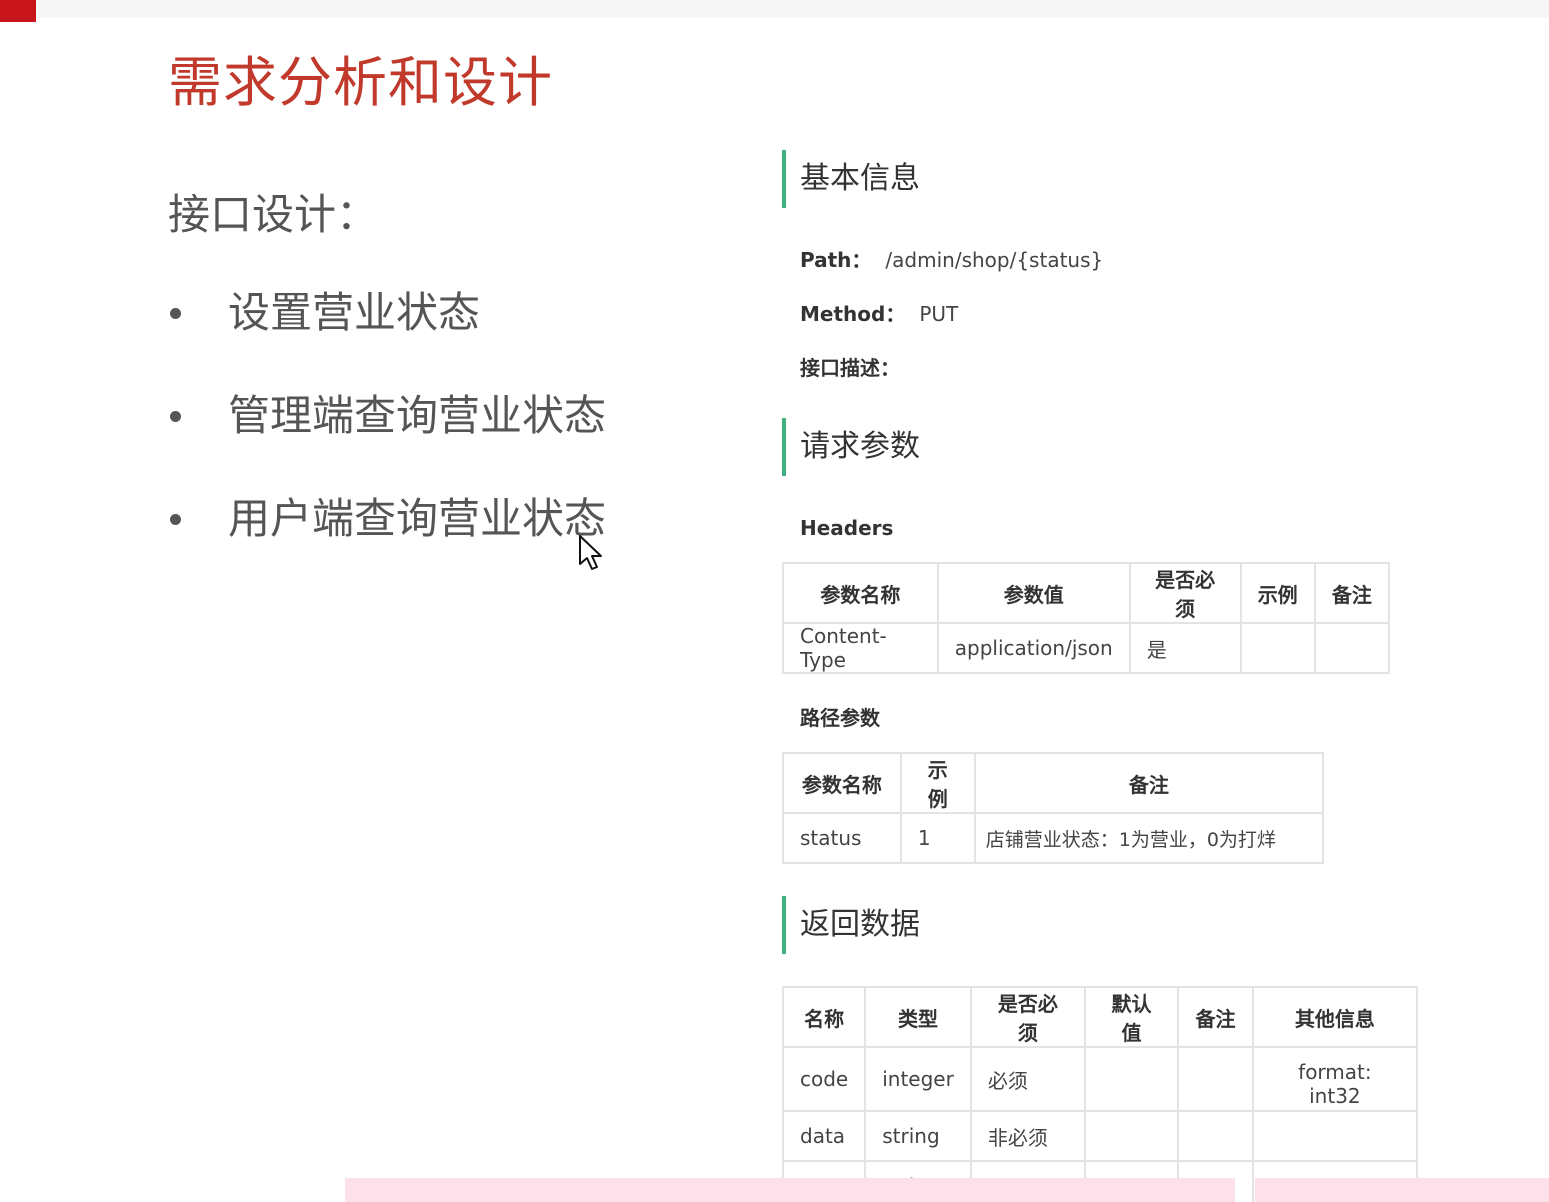 The height and width of the screenshot is (1202, 1549). I want to click on table-cell: Content-Type, so click(860, 648).